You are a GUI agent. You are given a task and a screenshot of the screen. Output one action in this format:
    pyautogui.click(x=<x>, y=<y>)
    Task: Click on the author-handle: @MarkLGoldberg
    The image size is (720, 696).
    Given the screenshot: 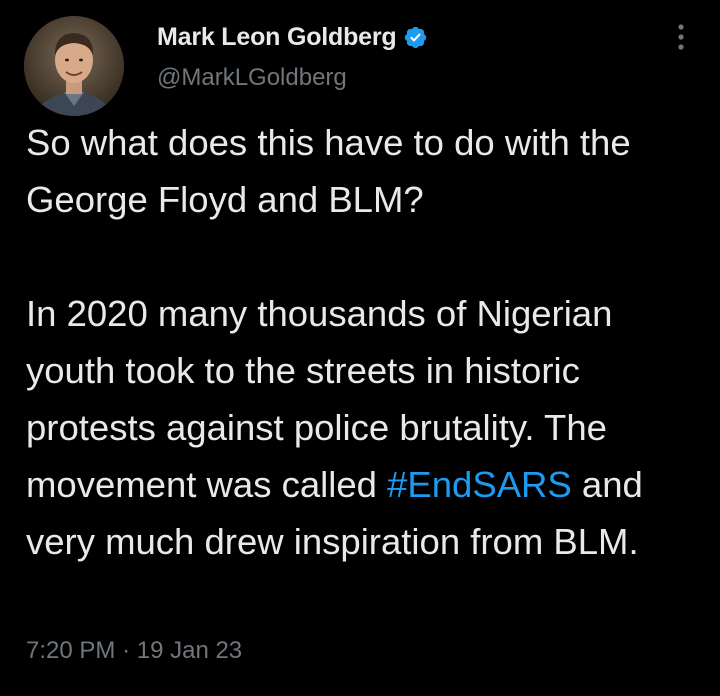 What is the action you would take?
    pyautogui.click(x=252, y=78)
    